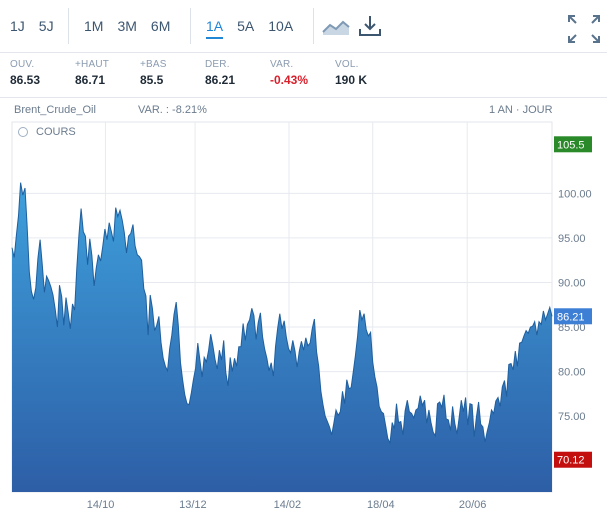 This screenshot has width=607, height=522. What do you see at coordinates (193, 505) in the screenshot?
I see `x-tick-label: 13/12` at bounding box center [193, 505].